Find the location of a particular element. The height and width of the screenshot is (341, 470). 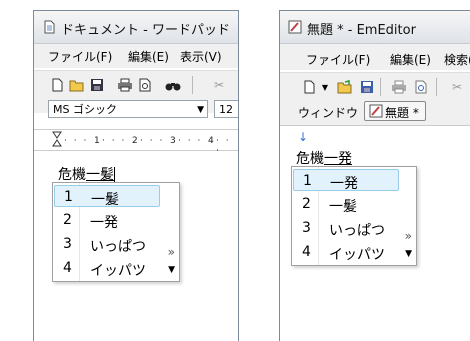

font-size-combo: 12 is located at coordinates (226, 109).